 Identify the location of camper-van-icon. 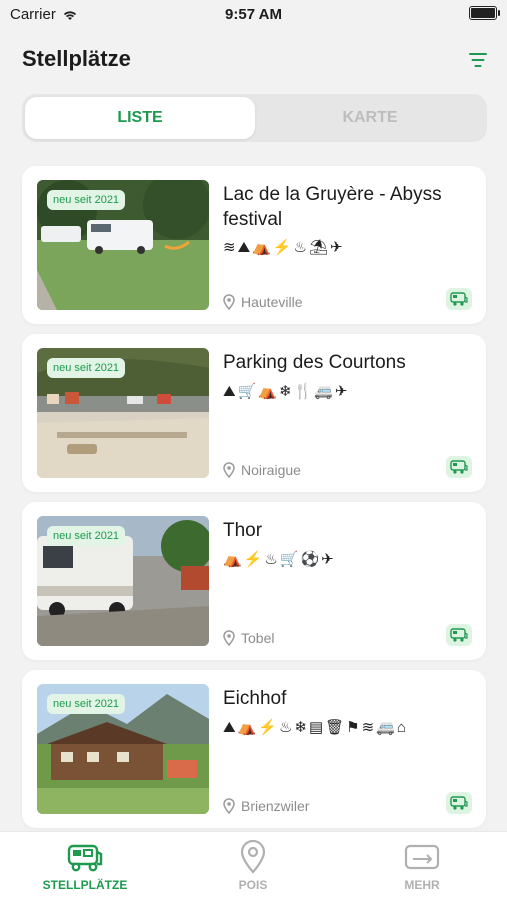
(85, 858).